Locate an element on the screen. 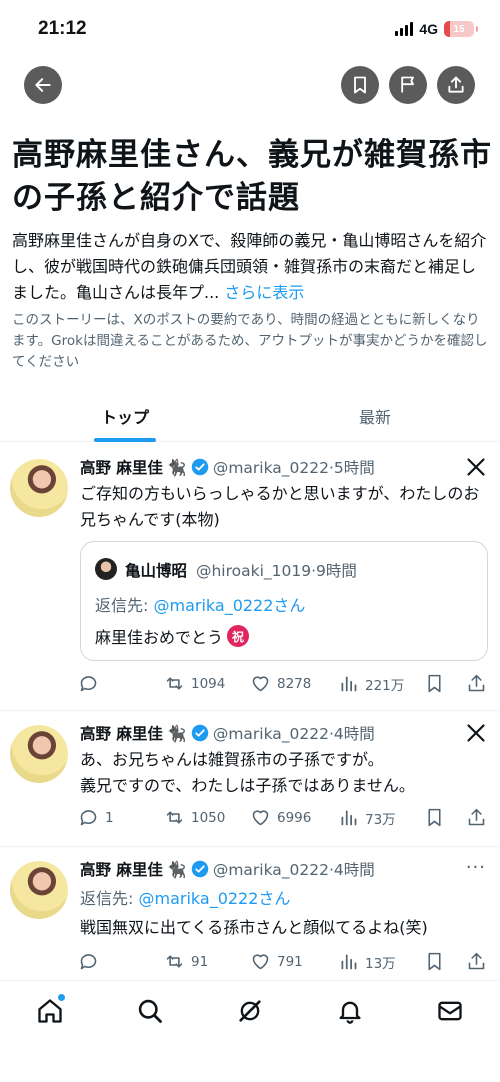 The width and height of the screenshot is (500, 1082). bottom-nav is located at coordinates (250, 1011).